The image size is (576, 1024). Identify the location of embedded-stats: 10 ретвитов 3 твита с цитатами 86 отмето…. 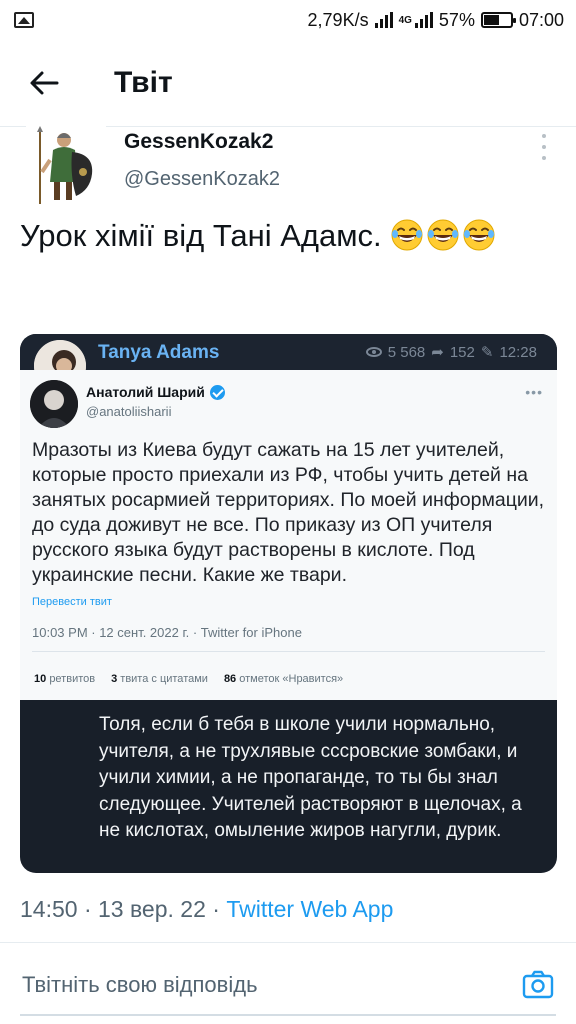
(188, 679).